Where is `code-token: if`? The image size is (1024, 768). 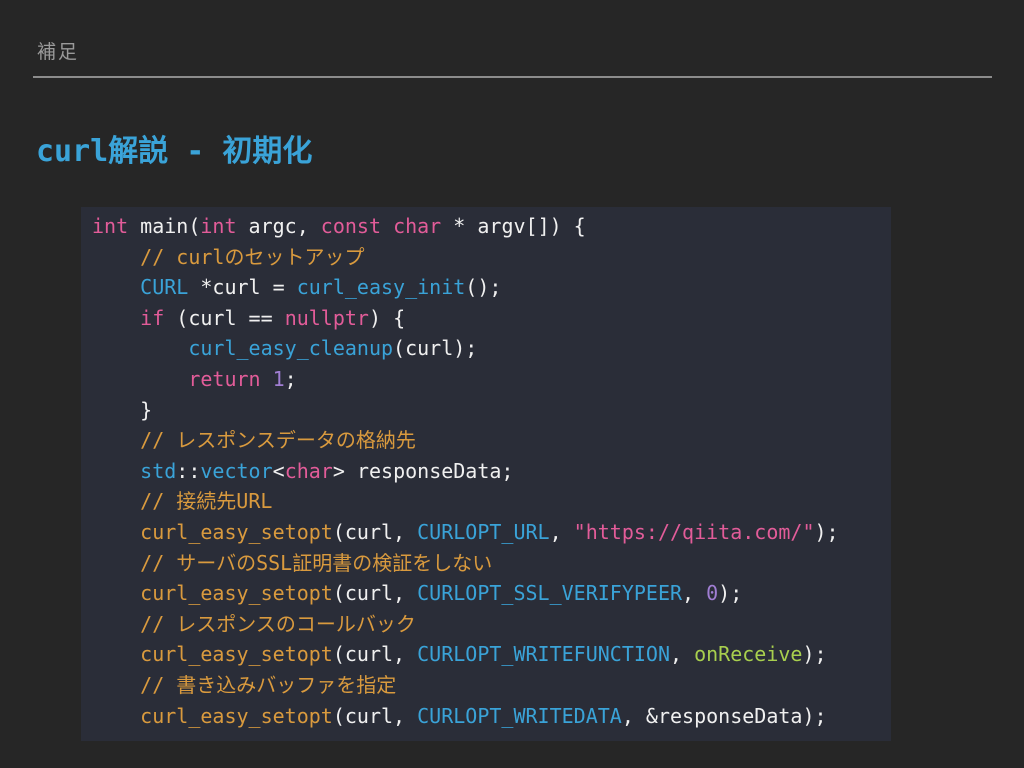 code-token: if is located at coordinates (152, 317).